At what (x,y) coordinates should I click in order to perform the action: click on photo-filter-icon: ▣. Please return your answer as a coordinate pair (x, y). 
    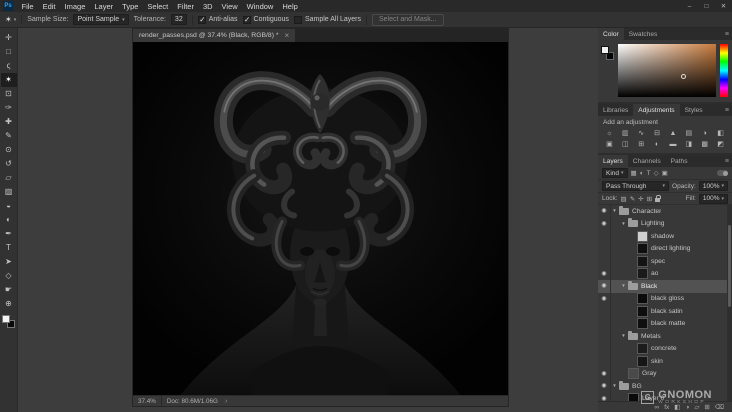
    Looking at the image, I should click on (609, 144).